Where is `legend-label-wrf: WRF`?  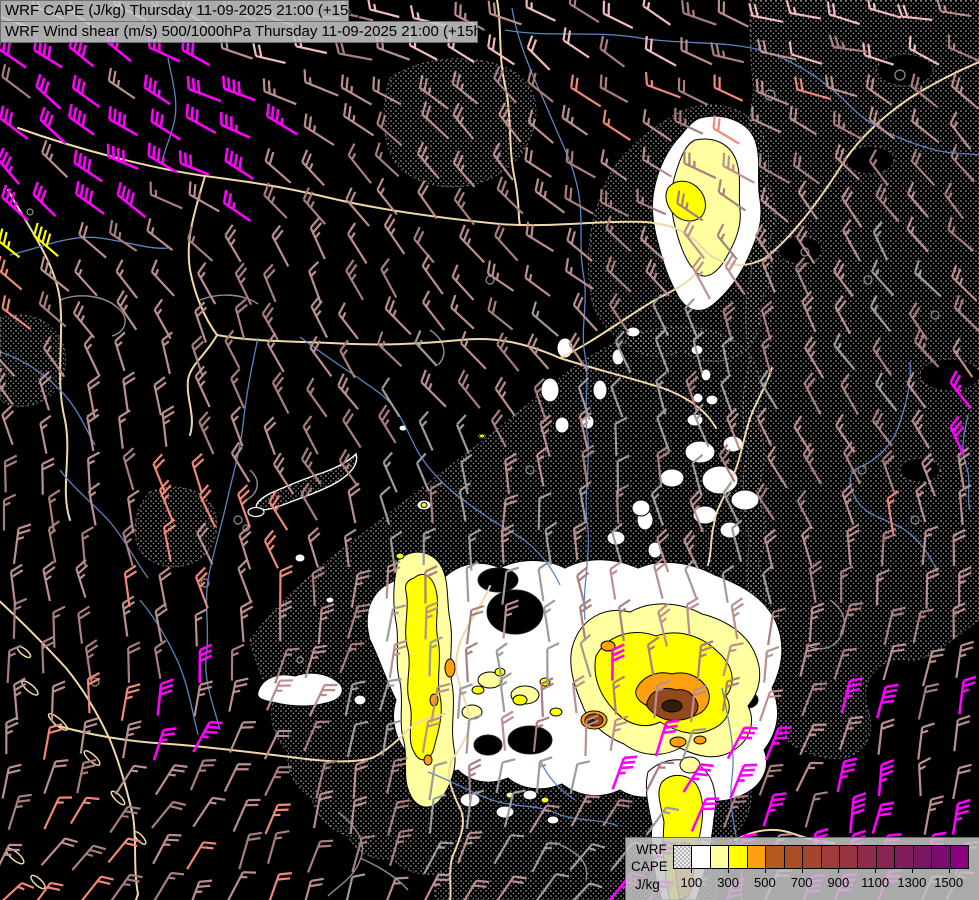
legend-label-wrf: WRF is located at coordinates (651, 849).